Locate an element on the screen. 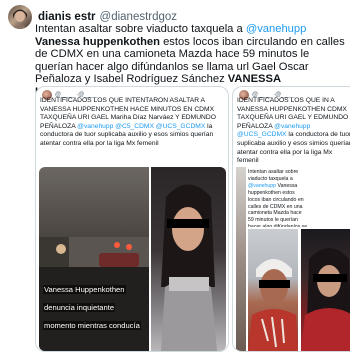  man-photo is located at coordinates (273, 305).